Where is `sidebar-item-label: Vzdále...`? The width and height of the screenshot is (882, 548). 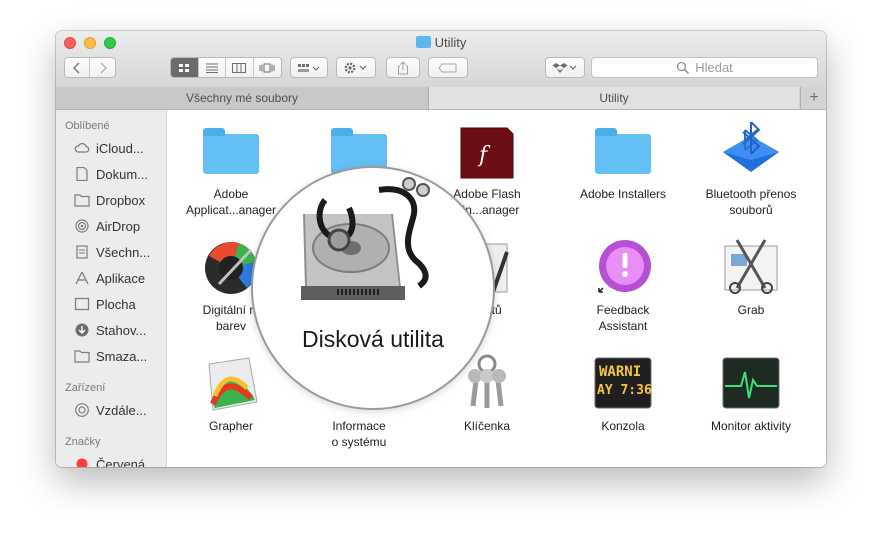 sidebar-item-label: Vzdále... is located at coordinates (121, 410).